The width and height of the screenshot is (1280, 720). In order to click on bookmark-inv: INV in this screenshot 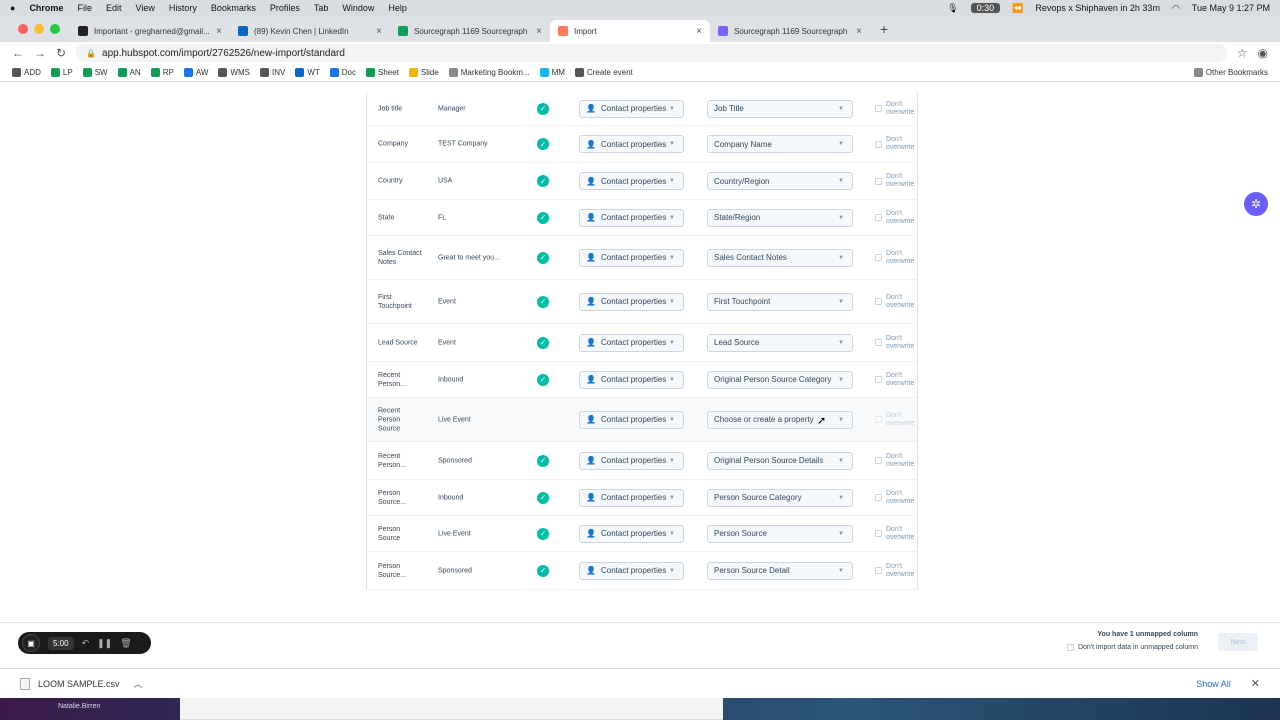, I will do `click(272, 72)`.